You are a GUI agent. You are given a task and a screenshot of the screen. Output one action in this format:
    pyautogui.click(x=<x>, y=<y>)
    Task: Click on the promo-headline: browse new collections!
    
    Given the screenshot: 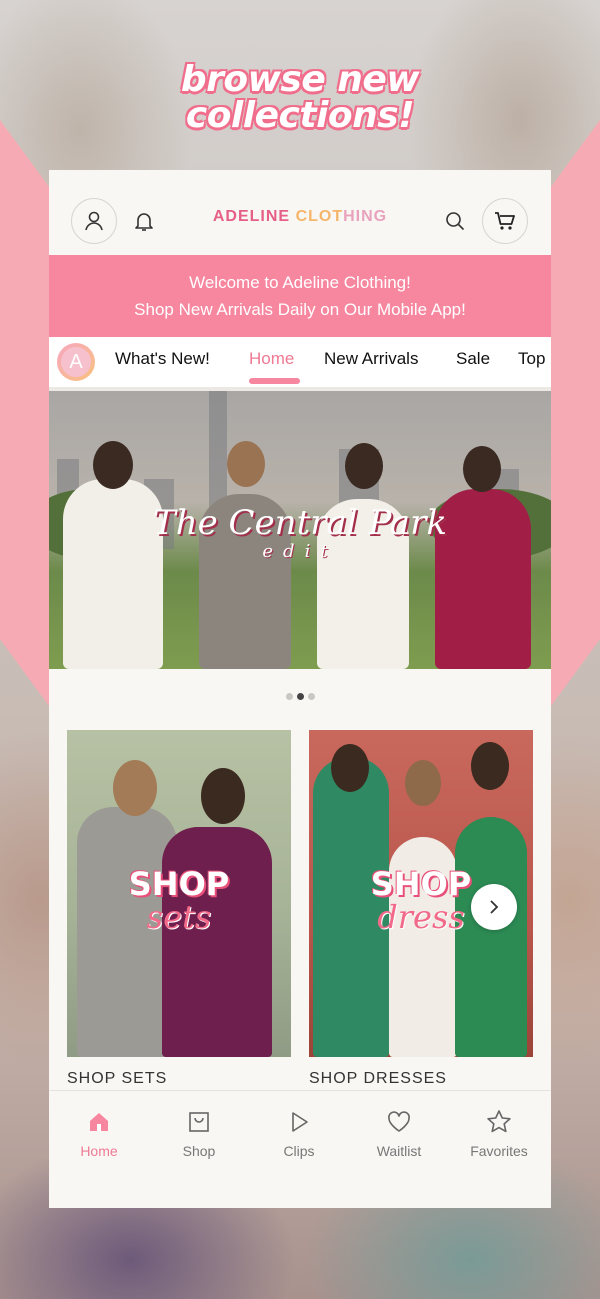 What is the action you would take?
    pyautogui.click(x=300, y=98)
    